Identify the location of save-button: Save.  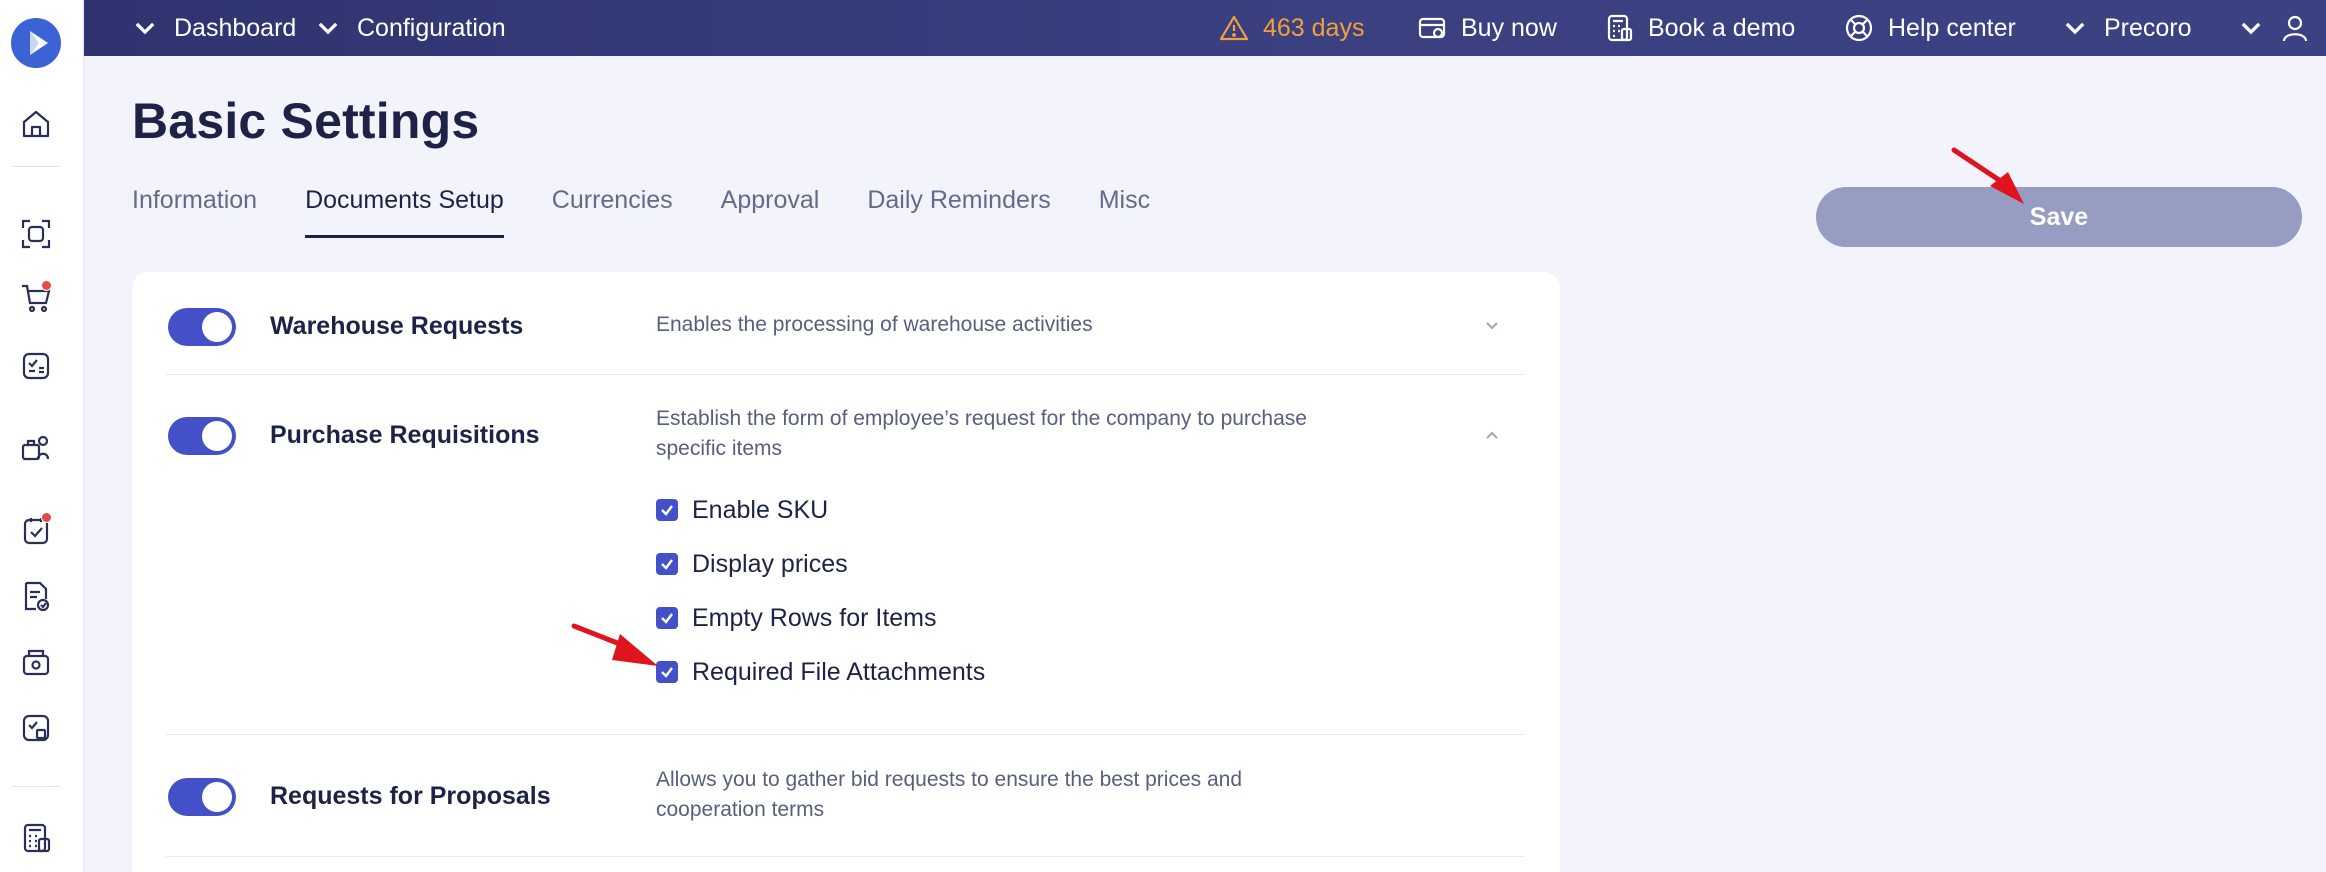
(2059, 217).